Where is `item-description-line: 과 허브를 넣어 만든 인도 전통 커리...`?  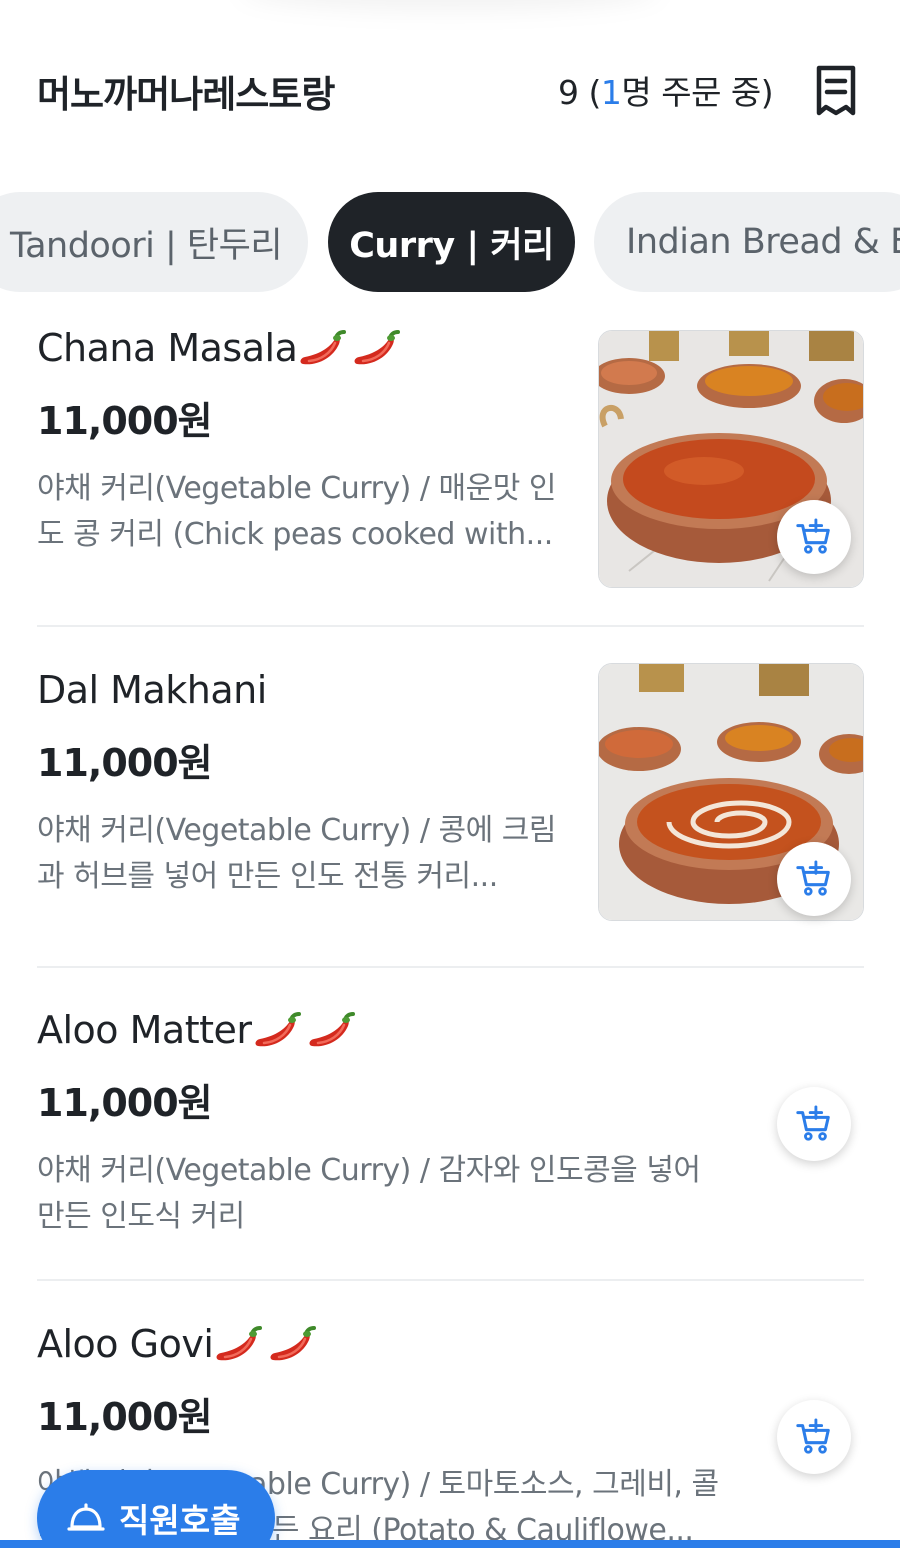 item-description-line: 과 허브를 넣어 만든 인도 전통 커리... is located at coordinates (267, 876).